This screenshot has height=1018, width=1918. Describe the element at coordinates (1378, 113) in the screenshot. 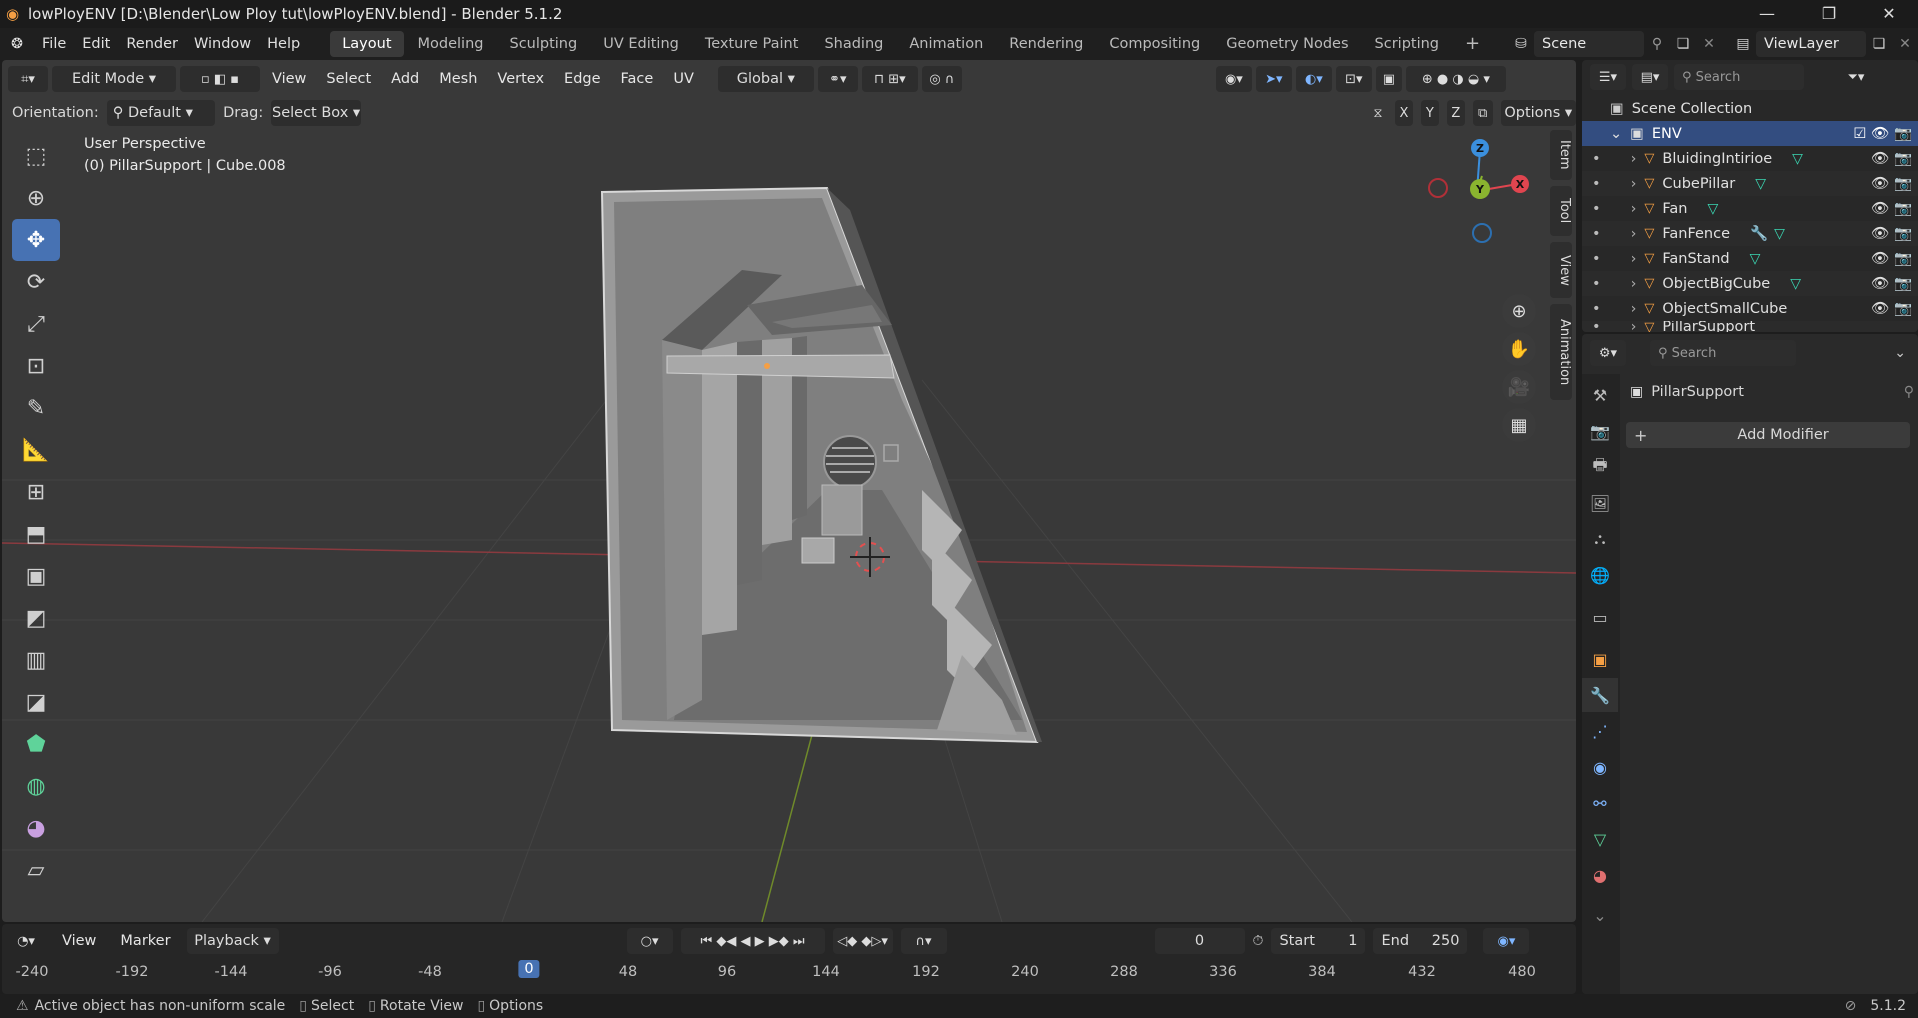

I see `mirror-icon: ⧖` at that location.